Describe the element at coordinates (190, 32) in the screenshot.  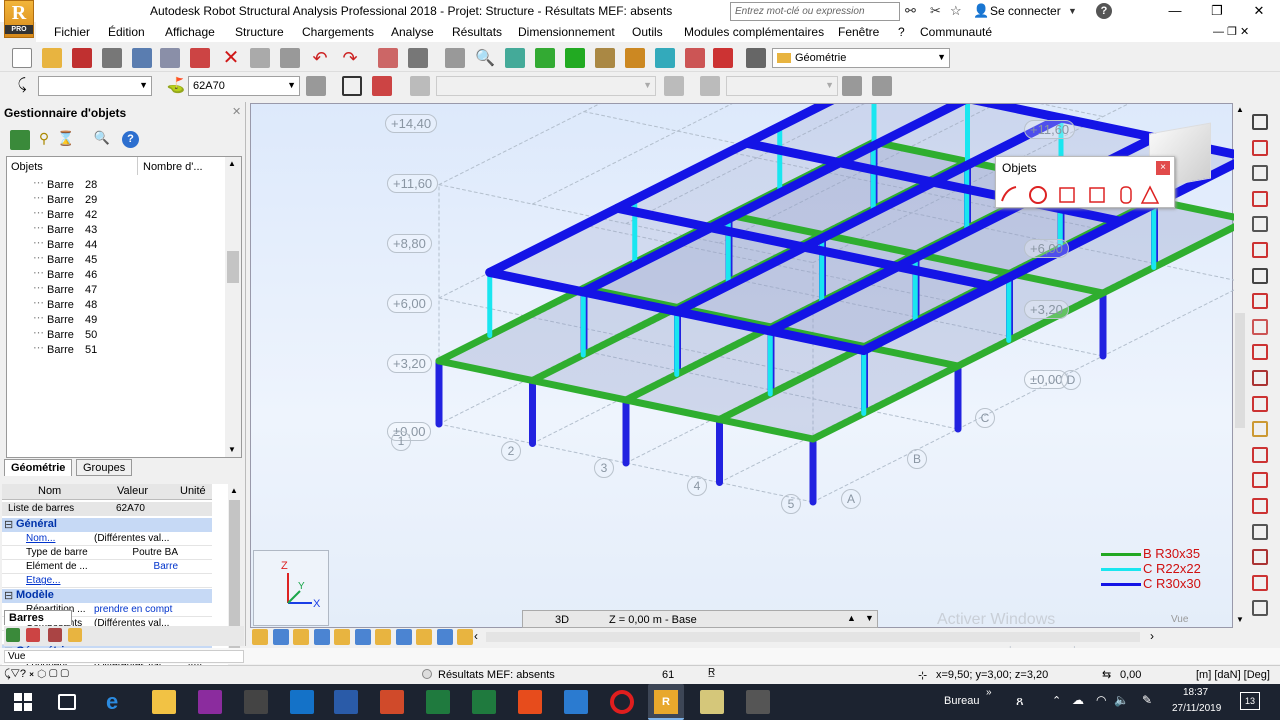
I see `menu-affichage: Affichage` at that location.